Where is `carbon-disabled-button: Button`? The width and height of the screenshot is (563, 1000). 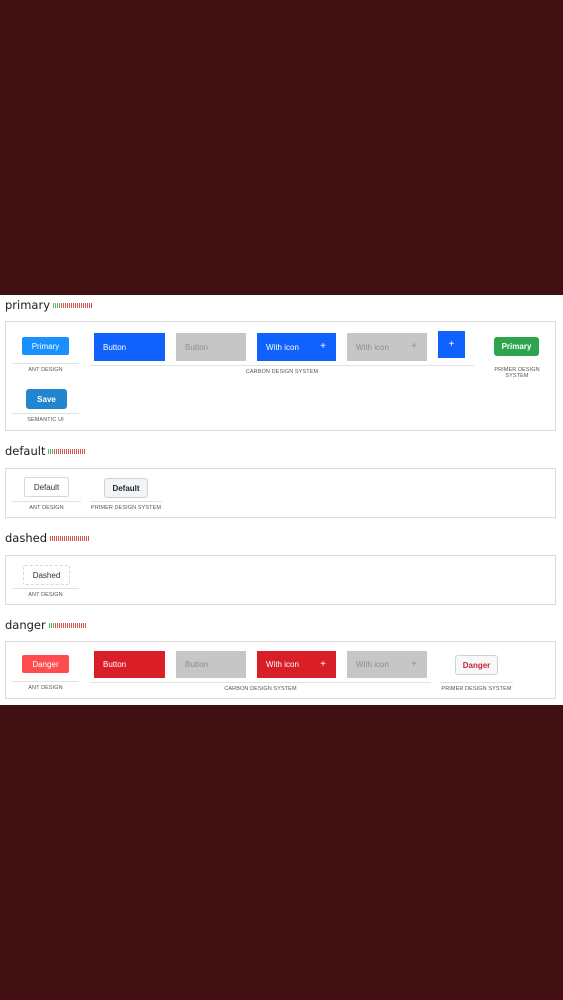
carbon-disabled-button: Button is located at coordinates (211, 347).